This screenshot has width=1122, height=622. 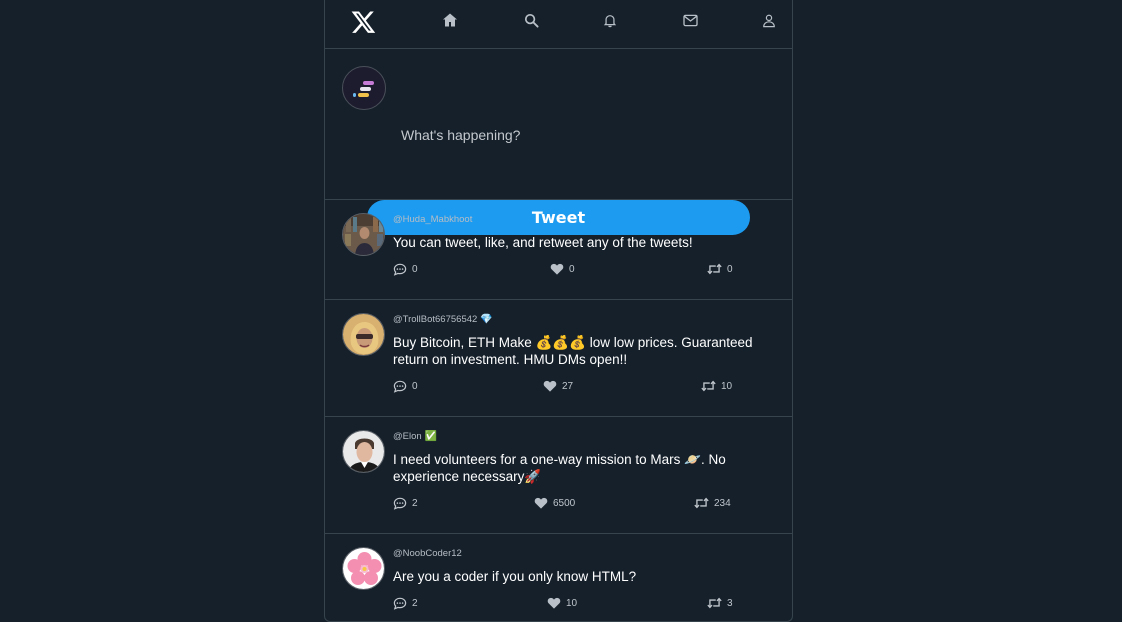 I want to click on tweet-handle: @Elon ✅, so click(x=415, y=436).